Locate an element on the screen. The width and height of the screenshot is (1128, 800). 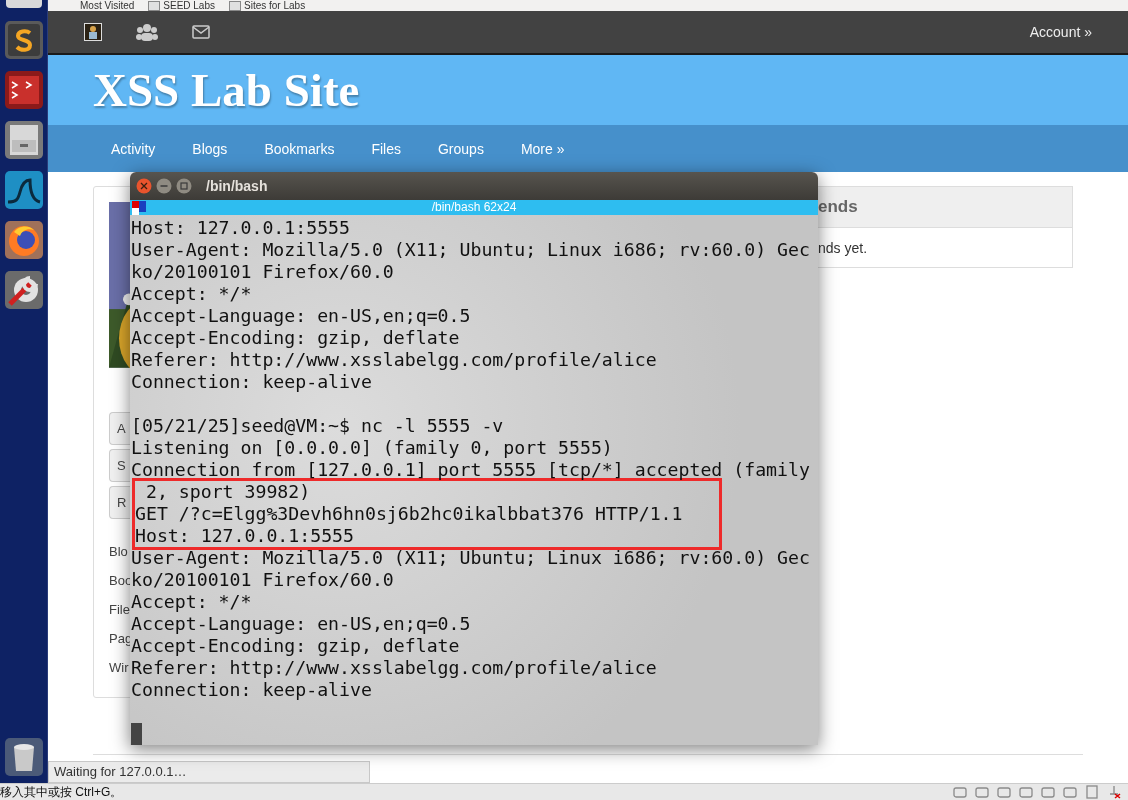
profile-button: A is located at coordinates (119, 428).